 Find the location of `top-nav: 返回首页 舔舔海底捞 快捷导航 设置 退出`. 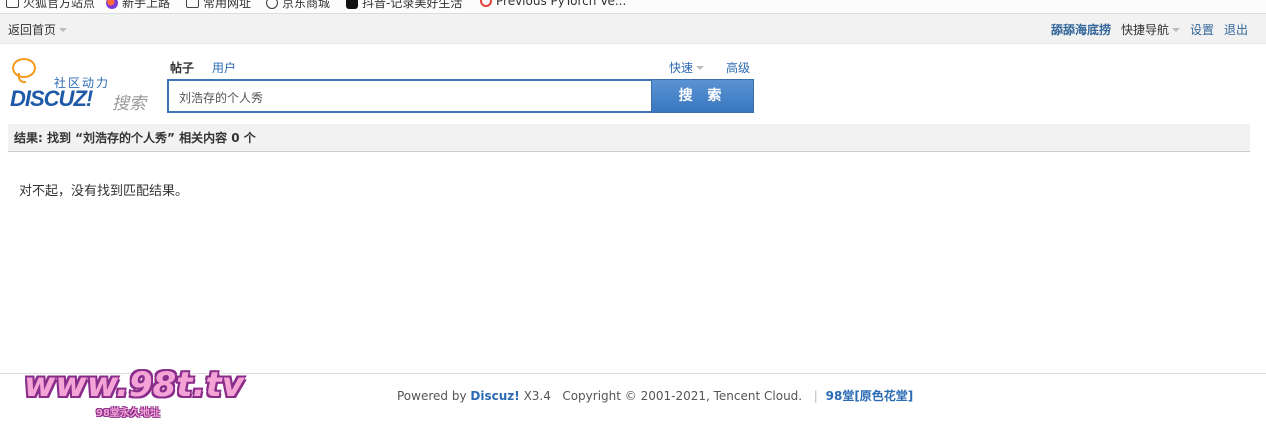

top-nav: 返回首页 舔舔海底捞 快捷导航 设置 退出 is located at coordinates (633, 29).